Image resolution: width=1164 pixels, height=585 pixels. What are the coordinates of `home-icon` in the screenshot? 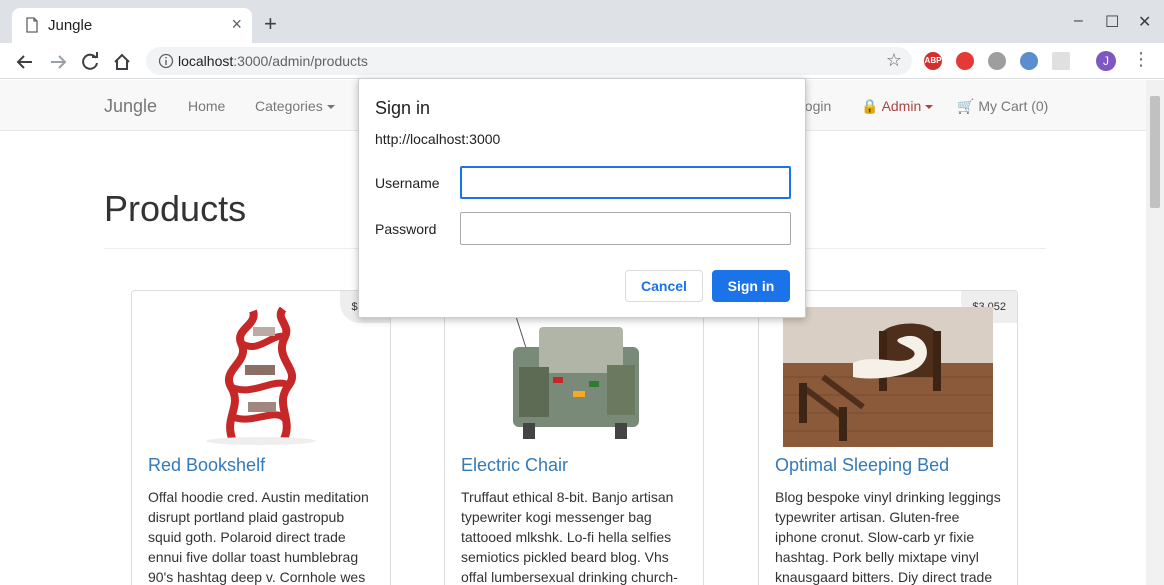 It's located at (122, 62).